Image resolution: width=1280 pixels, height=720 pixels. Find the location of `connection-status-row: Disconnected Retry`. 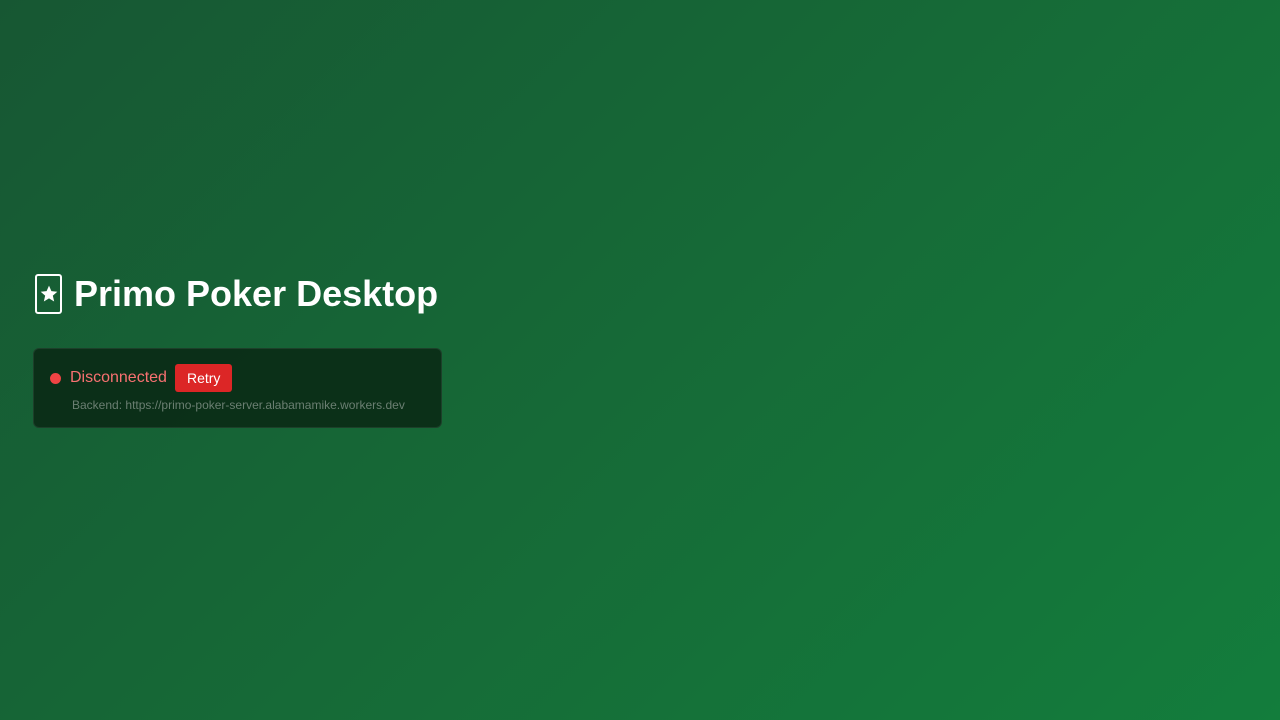

connection-status-row: Disconnected Retry is located at coordinates (141, 378).